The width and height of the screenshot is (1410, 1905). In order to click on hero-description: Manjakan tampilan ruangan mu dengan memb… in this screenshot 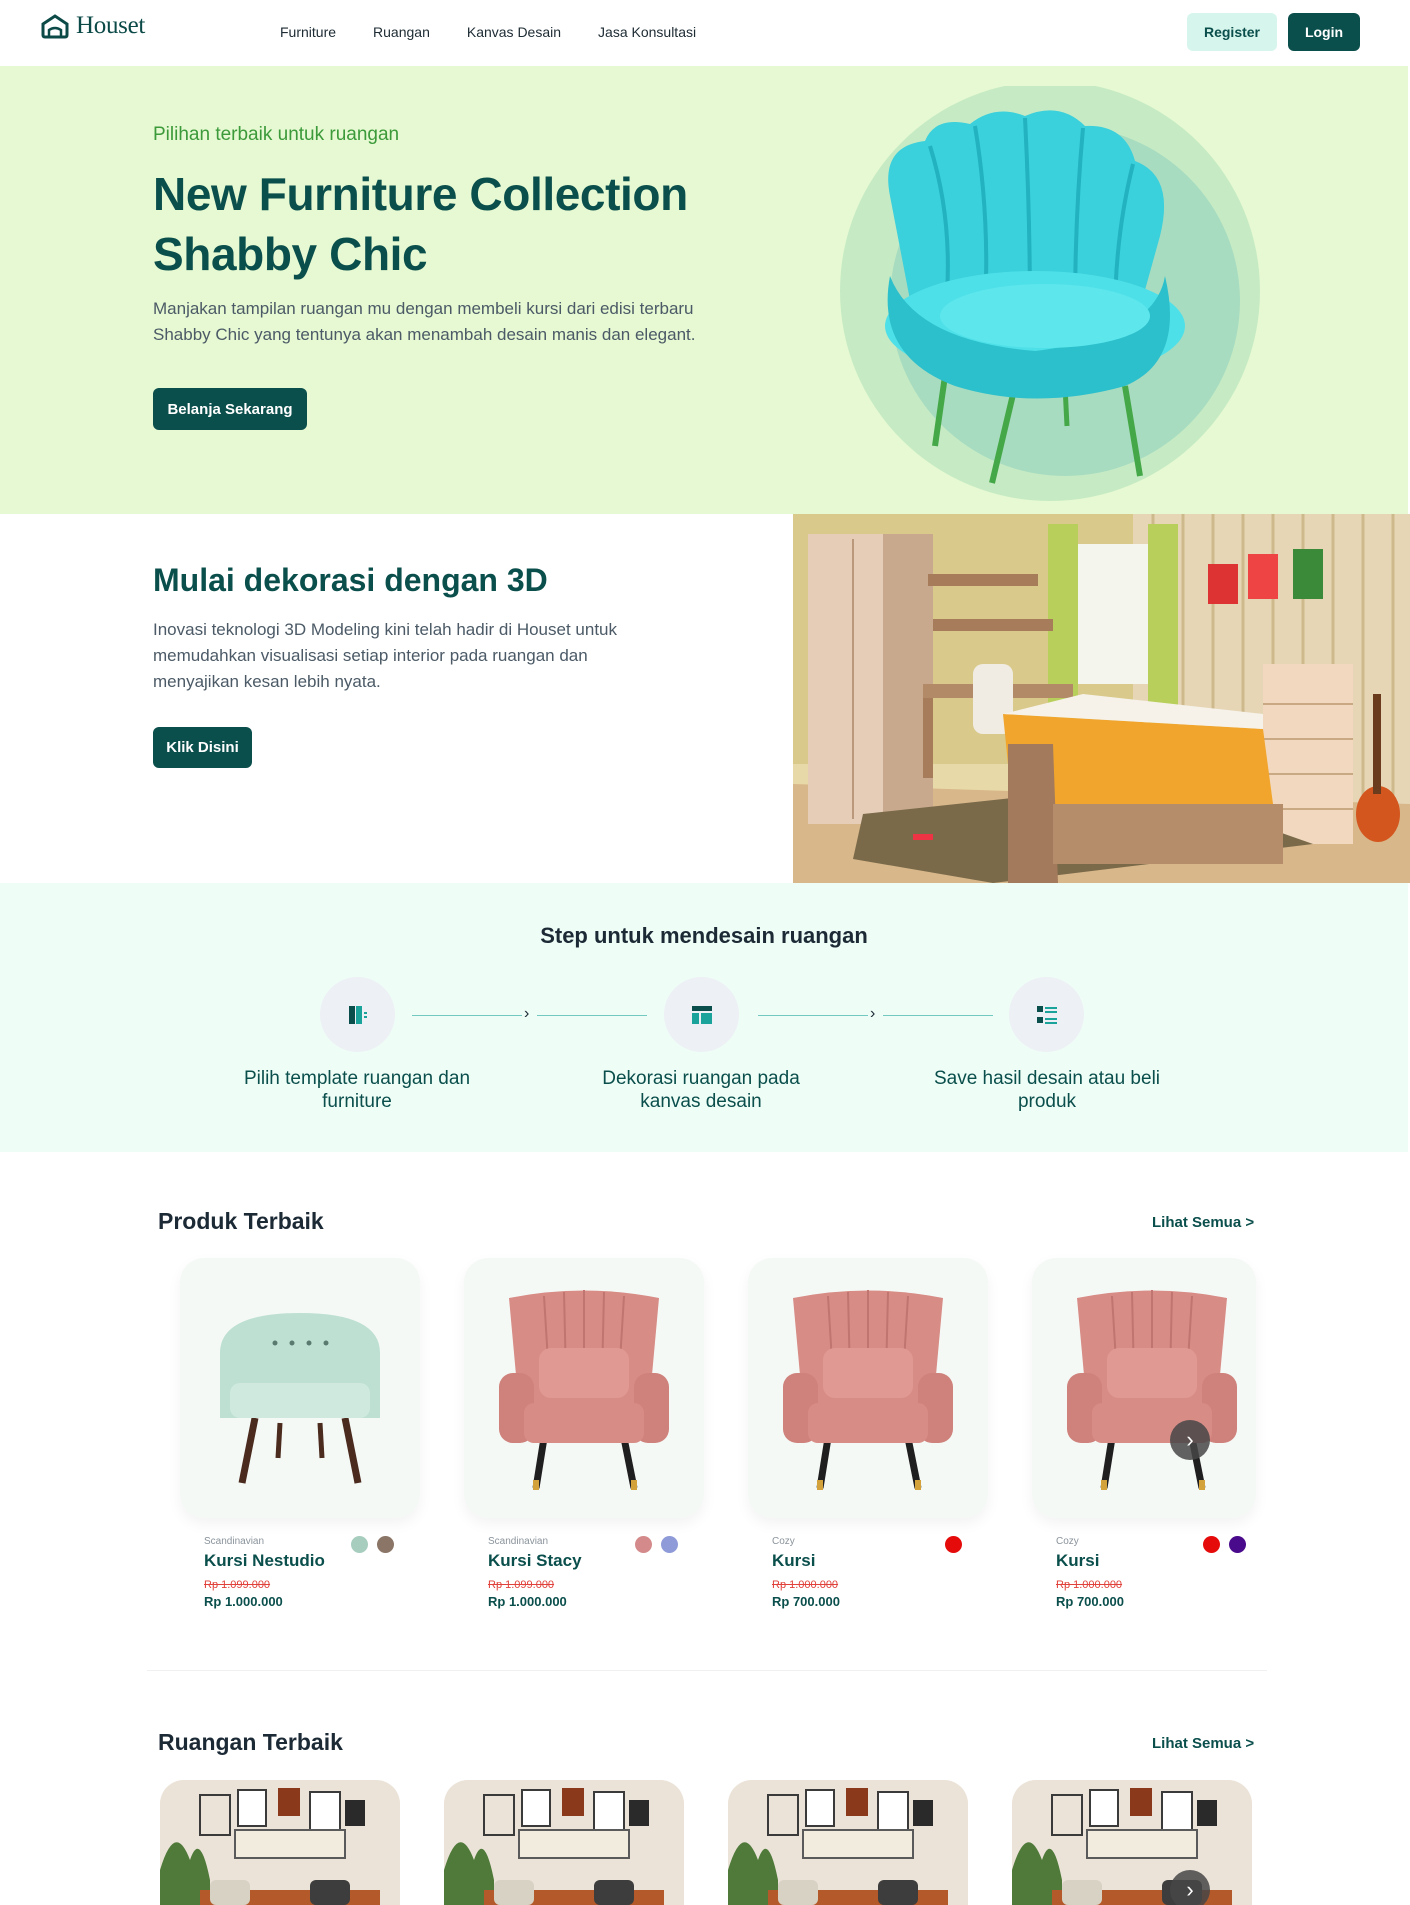, I will do `click(424, 321)`.